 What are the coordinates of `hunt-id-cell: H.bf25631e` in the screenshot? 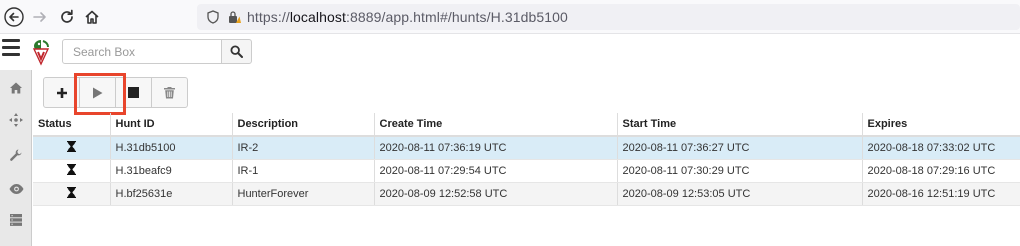 It's located at (171, 194).